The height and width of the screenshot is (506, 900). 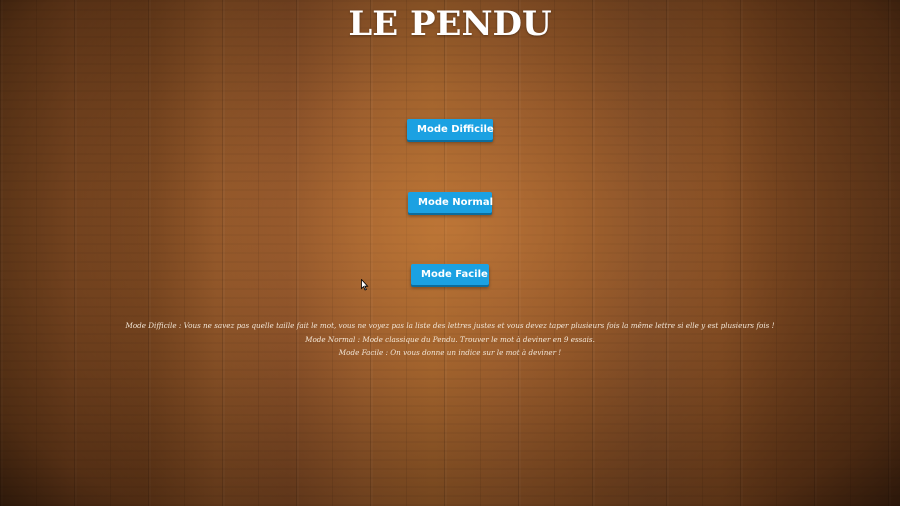 I want to click on mode-difficile-button: Mode Difficile, so click(x=450, y=129).